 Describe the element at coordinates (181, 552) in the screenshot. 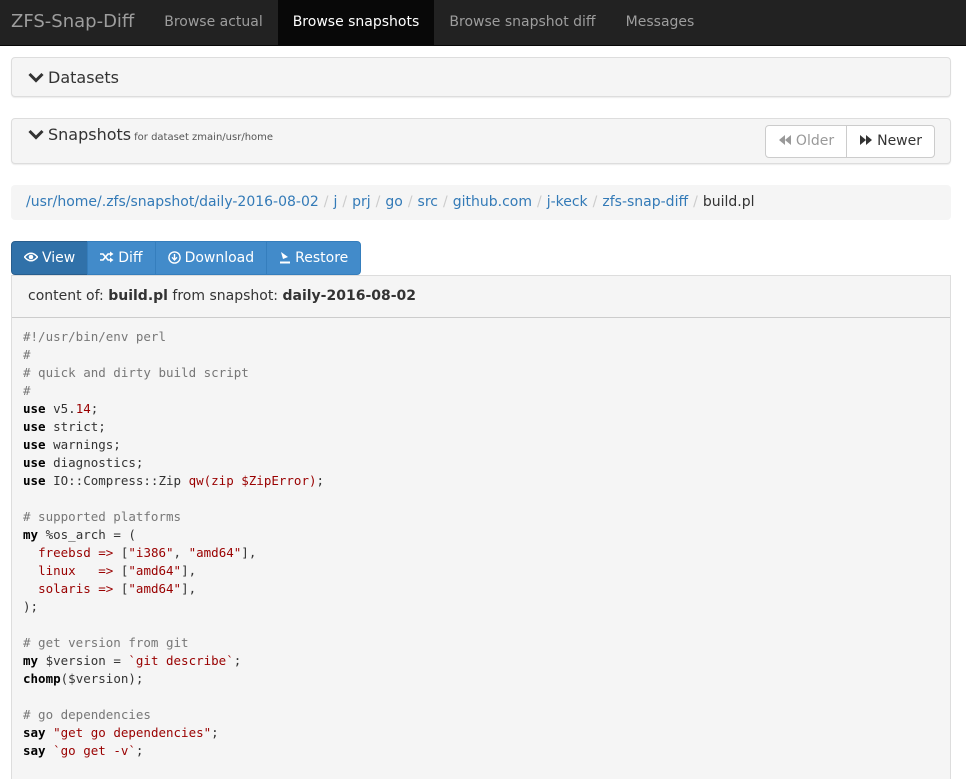

I see `code-token: ,` at that location.